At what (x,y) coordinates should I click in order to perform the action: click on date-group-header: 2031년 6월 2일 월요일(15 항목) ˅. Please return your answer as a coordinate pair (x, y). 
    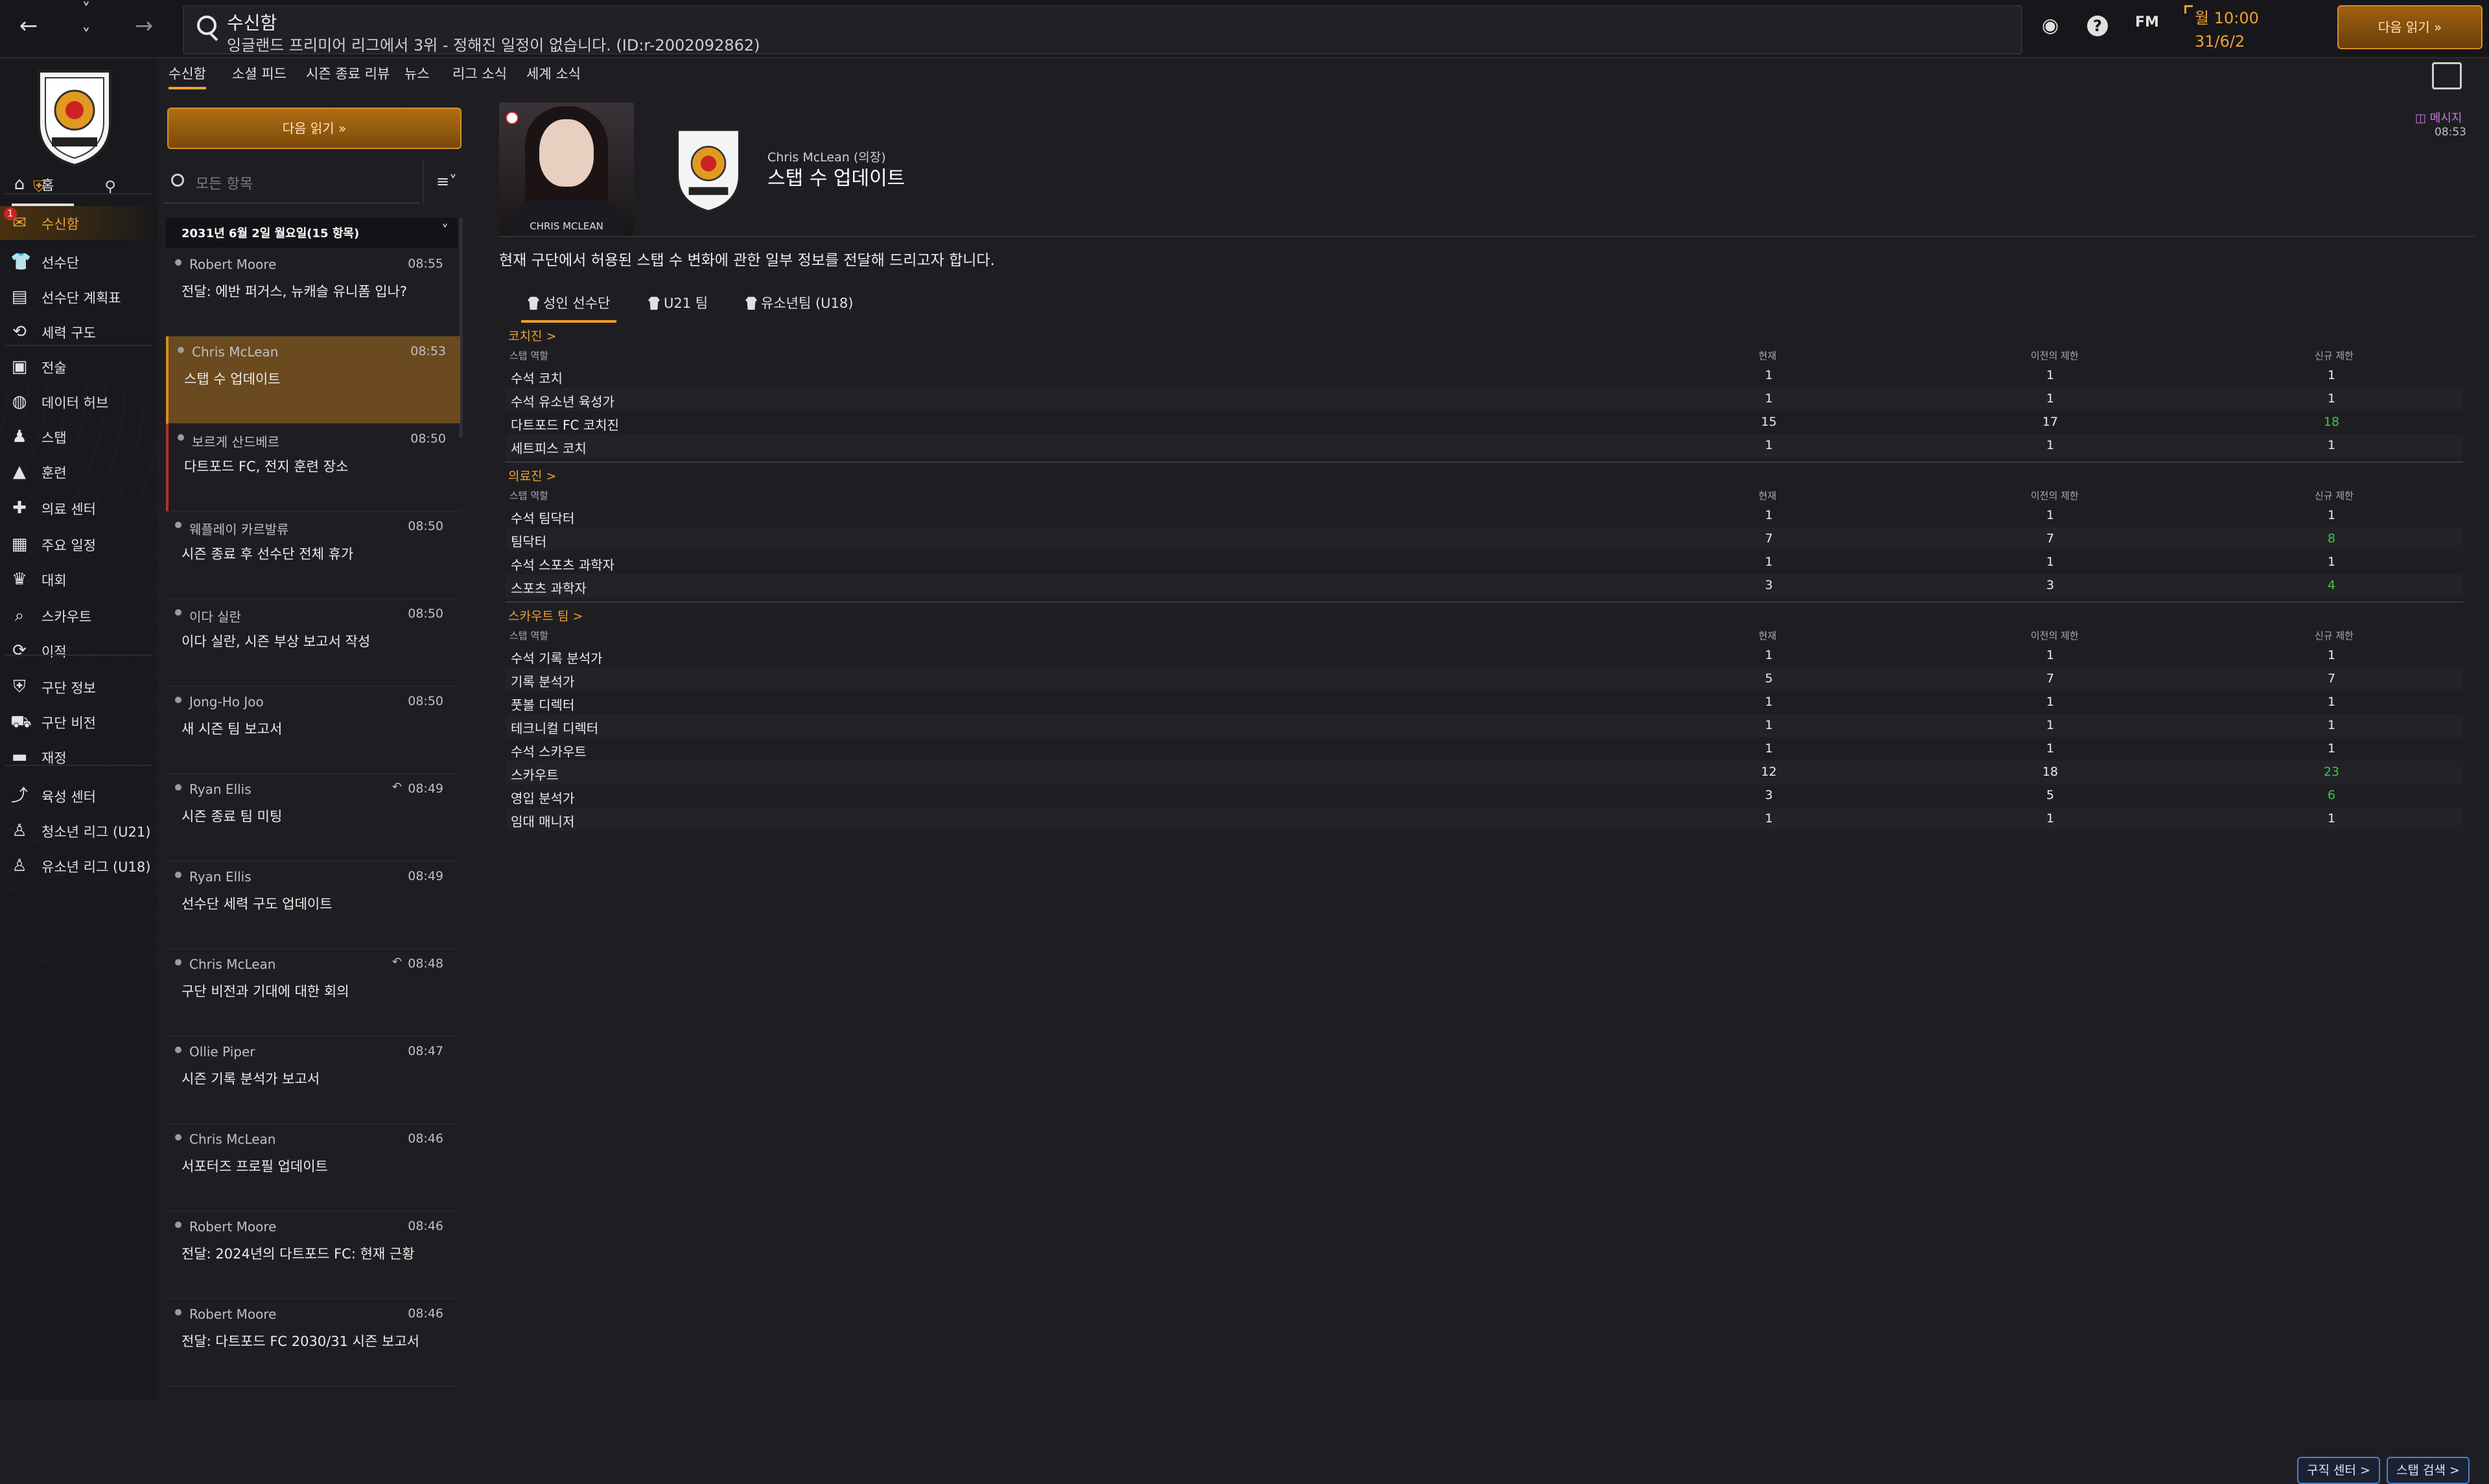
    Looking at the image, I should click on (312, 233).